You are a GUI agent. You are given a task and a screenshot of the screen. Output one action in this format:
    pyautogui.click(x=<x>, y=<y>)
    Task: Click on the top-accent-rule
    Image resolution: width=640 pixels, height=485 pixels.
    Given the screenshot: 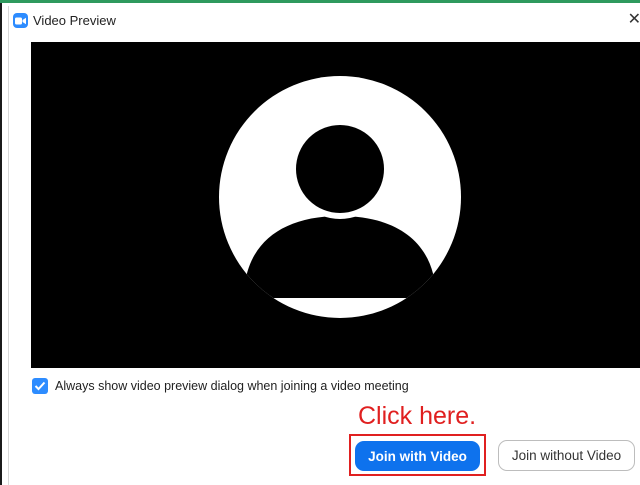 What is the action you would take?
    pyautogui.click(x=320, y=1)
    